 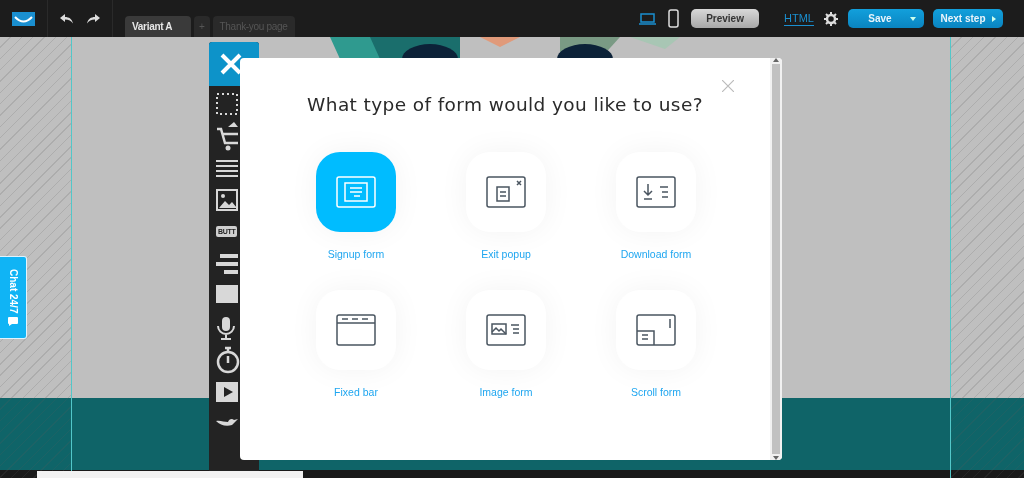 What do you see at coordinates (505, 104) in the screenshot?
I see `dialog-title: What type of form would you like to use?` at bounding box center [505, 104].